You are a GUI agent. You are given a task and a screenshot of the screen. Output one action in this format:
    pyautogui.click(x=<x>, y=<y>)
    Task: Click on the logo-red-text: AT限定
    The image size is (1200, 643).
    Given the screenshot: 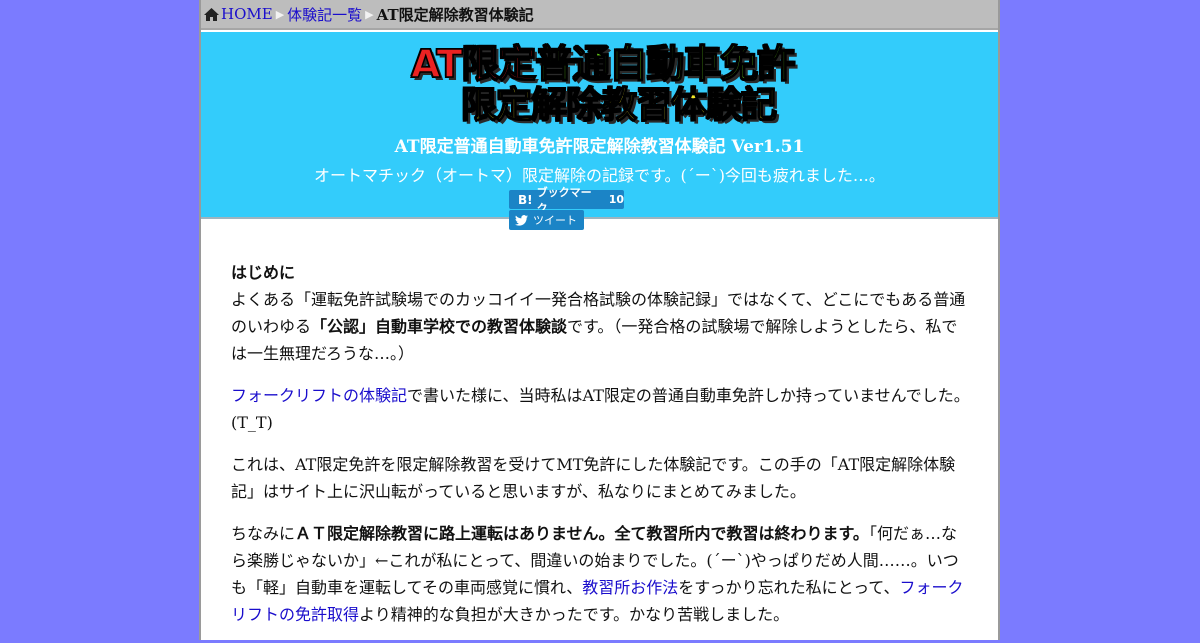 What is the action you would take?
    pyautogui.click(x=473, y=64)
    